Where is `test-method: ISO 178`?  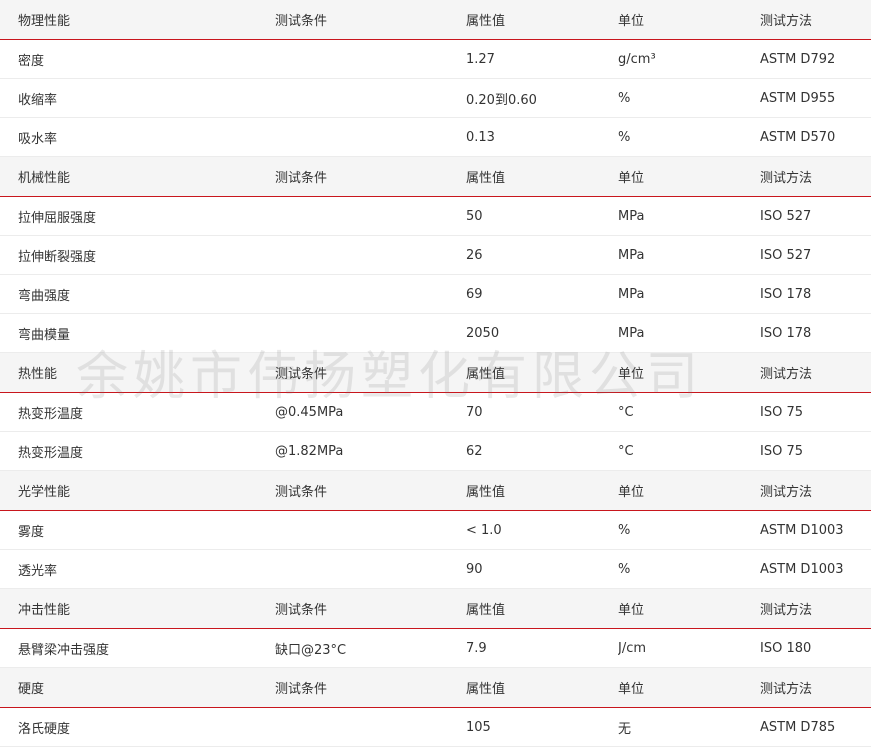 test-method: ISO 178 is located at coordinates (786, 294).